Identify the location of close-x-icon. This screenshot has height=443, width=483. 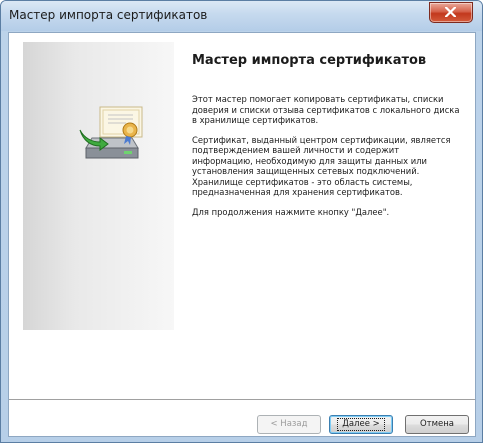
(450, 12).